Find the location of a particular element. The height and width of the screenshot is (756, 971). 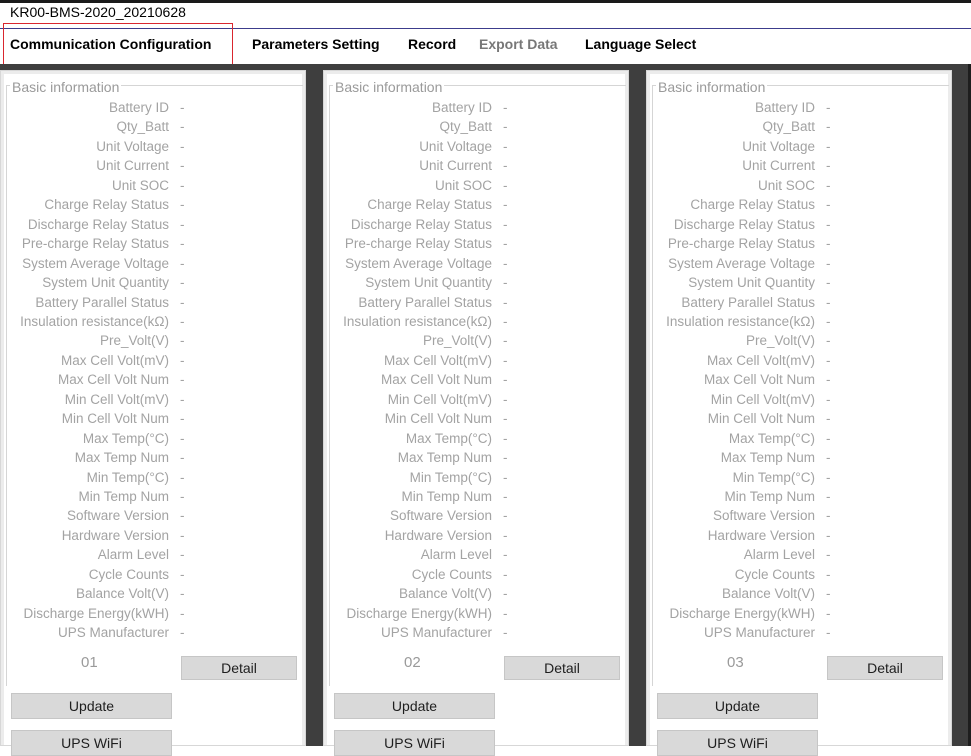

window-title: KR00-BMS-2020_20210628 is located at coordinates (98, 12).